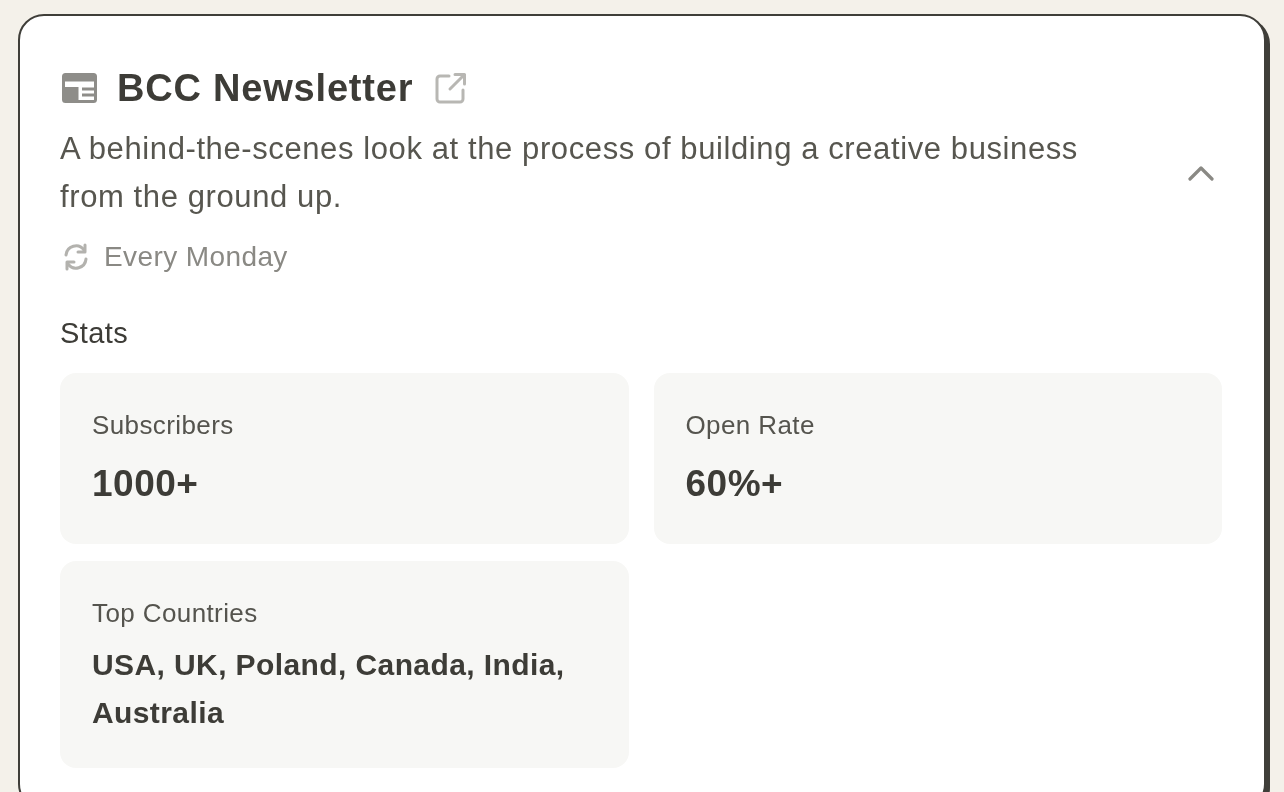 The image size is (1284, 792). Describe the element at coordinates (196, 257) in the screenshot. I see `frequency-label: Every Monday` at that location.